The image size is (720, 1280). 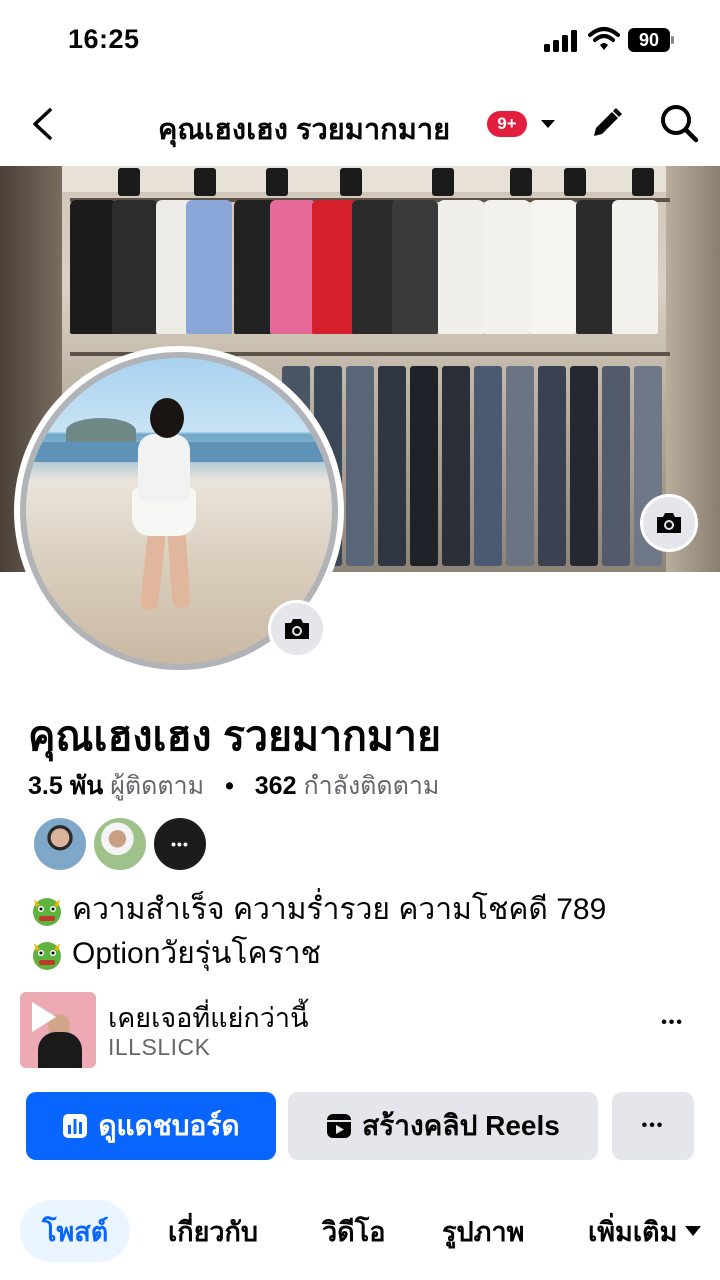 I want to click on chevron-down-icon, so click(x=548, y=124).